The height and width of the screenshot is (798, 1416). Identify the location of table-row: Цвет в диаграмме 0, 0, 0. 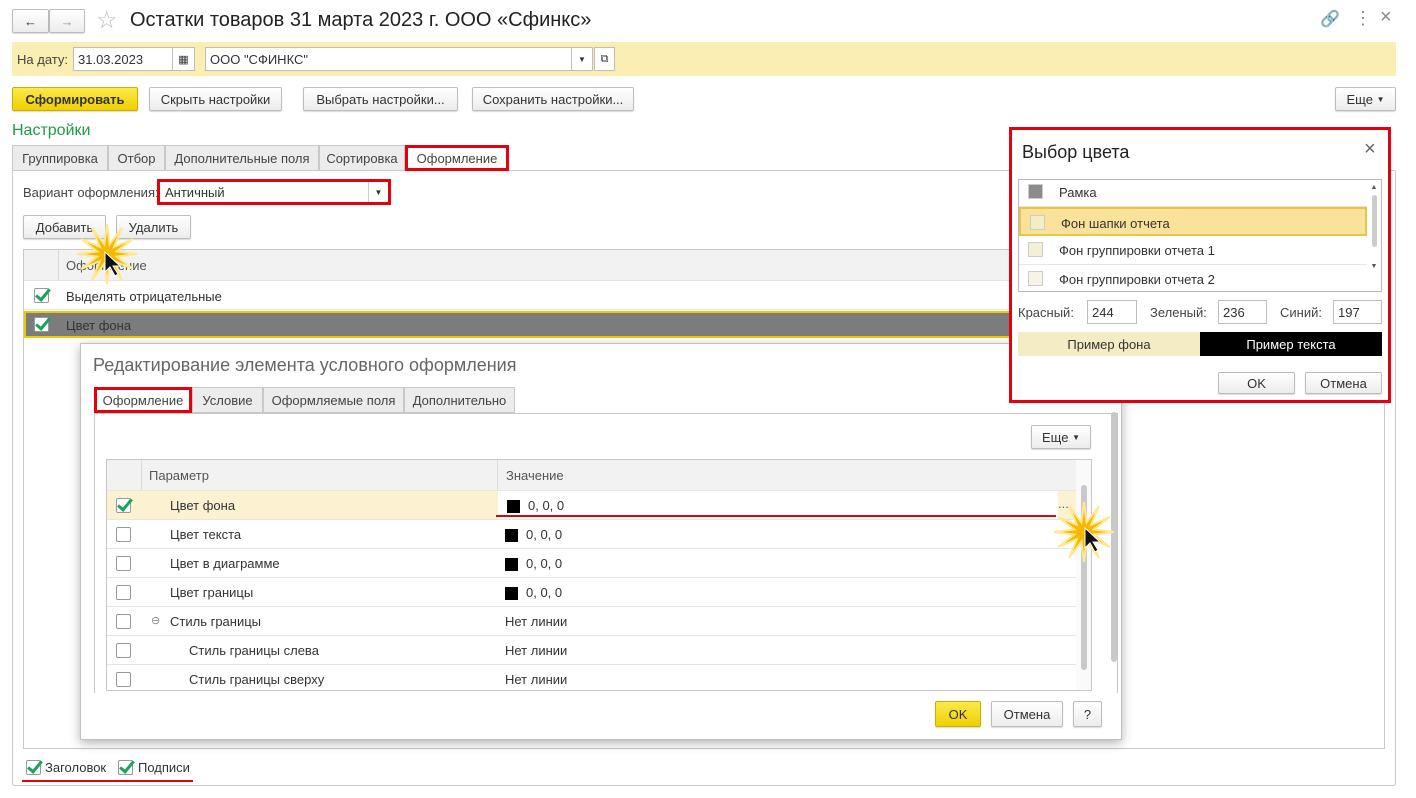
(591, 563).